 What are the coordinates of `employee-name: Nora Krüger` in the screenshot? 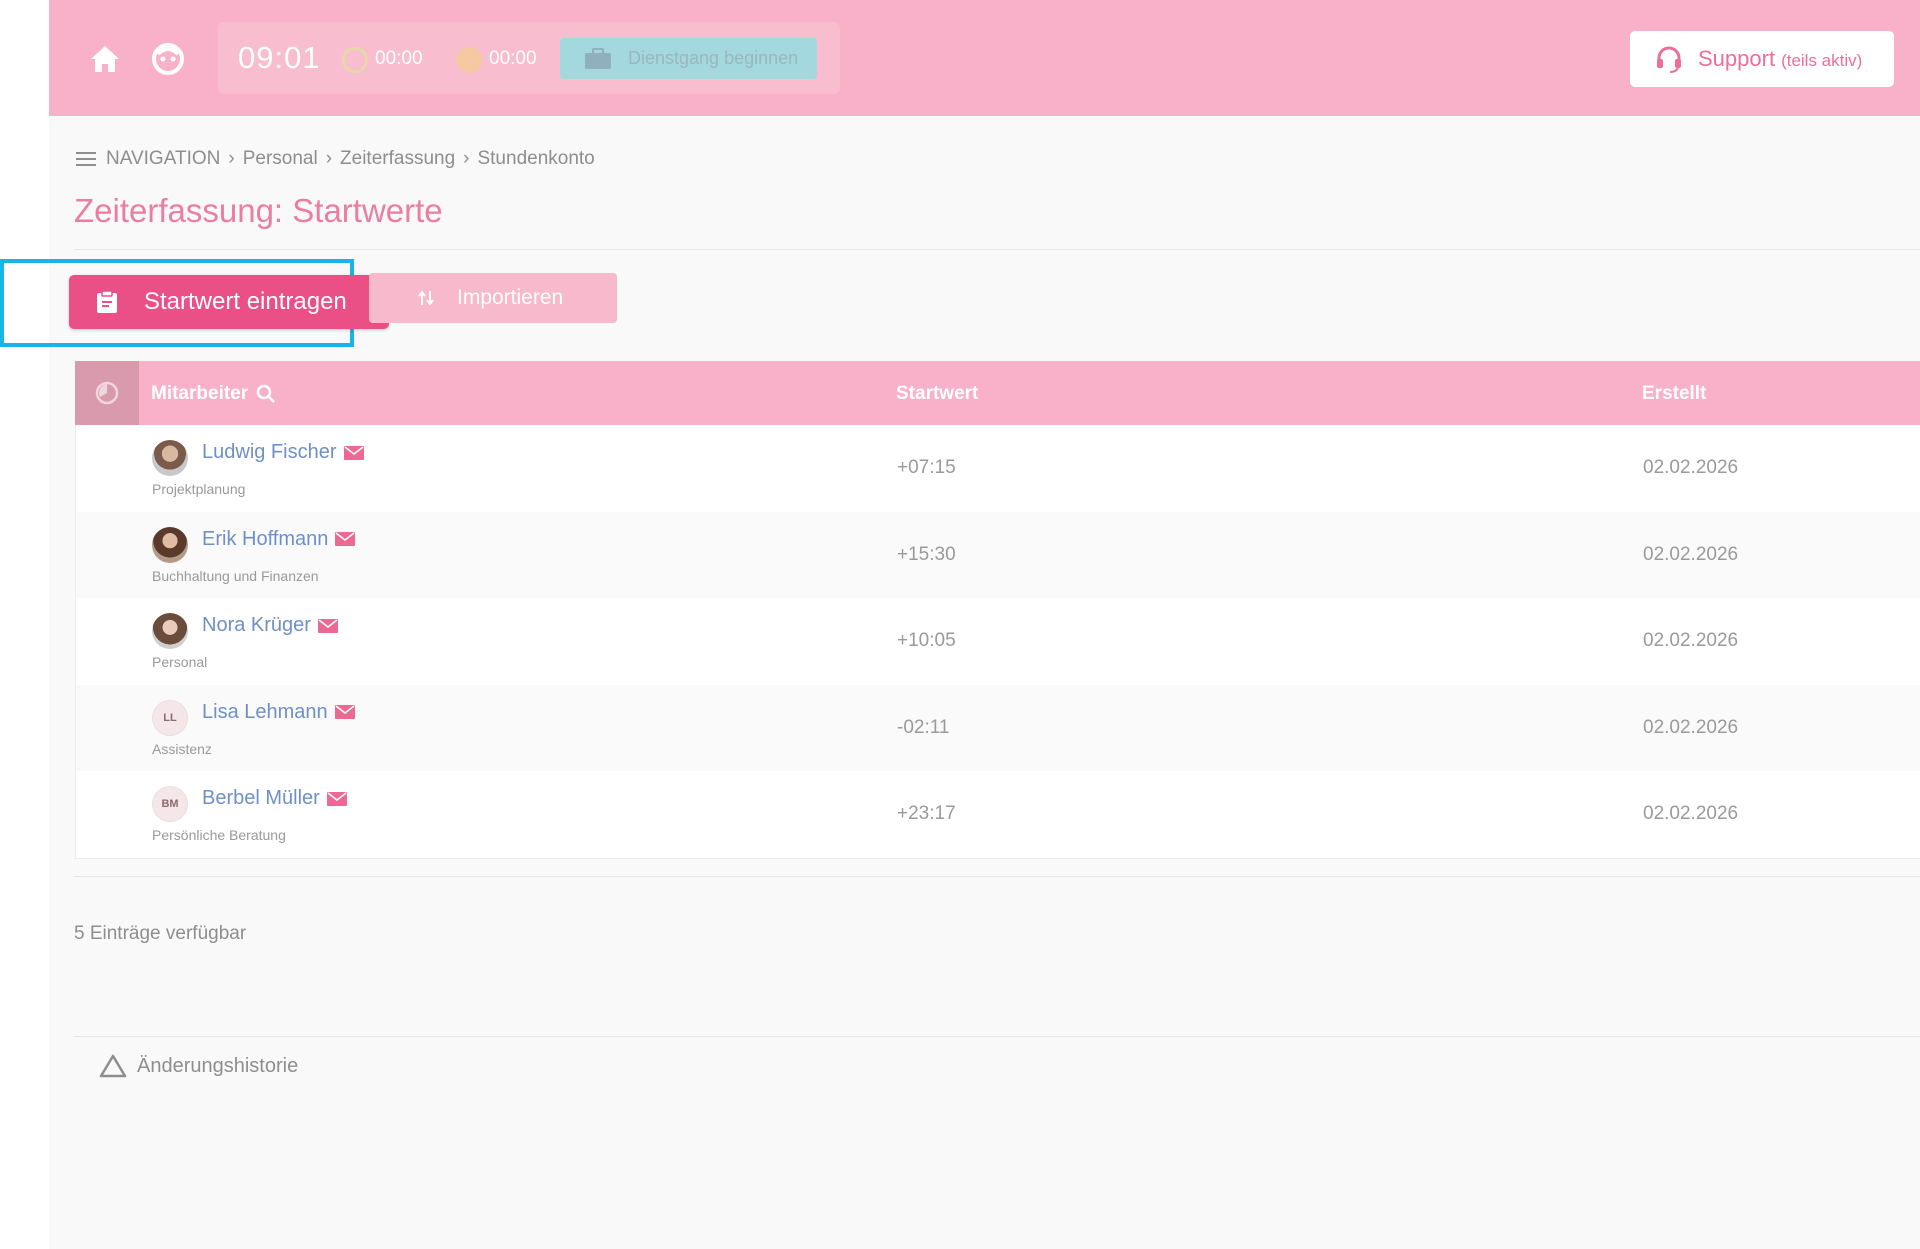 It's located at (256, 625).